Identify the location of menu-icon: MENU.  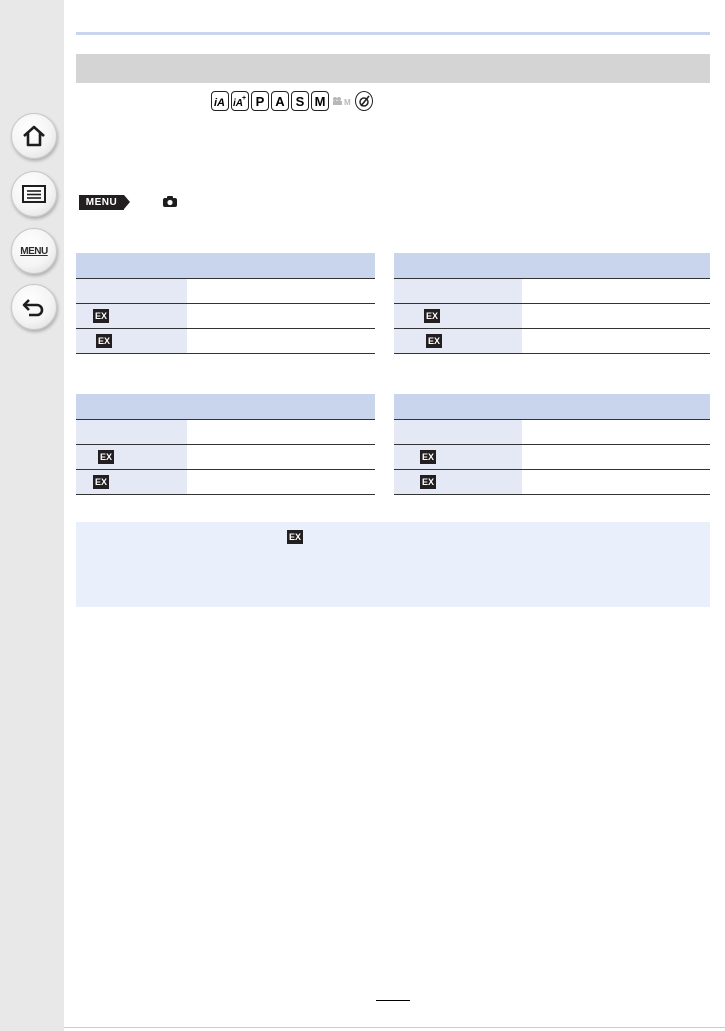
(34, 251).